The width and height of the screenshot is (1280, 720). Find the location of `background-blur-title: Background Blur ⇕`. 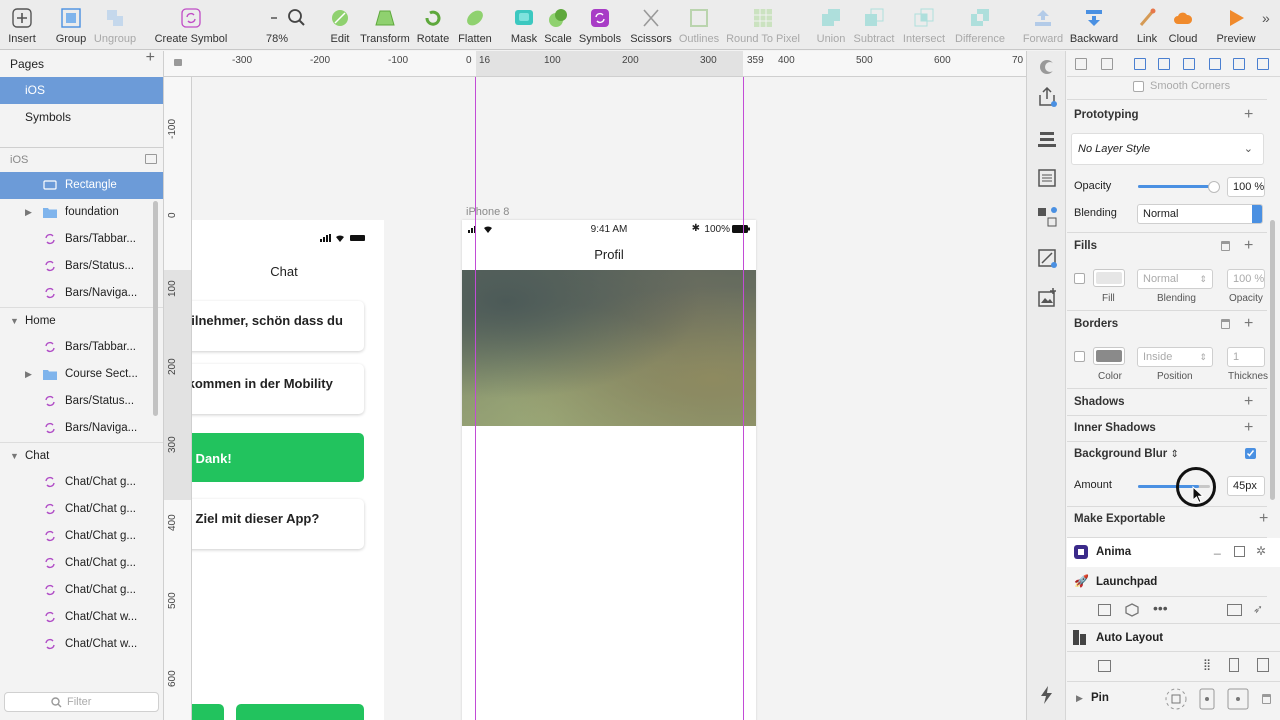

background-blur-title: Background Blur ⇕ is located at coordinates (1126, 454).